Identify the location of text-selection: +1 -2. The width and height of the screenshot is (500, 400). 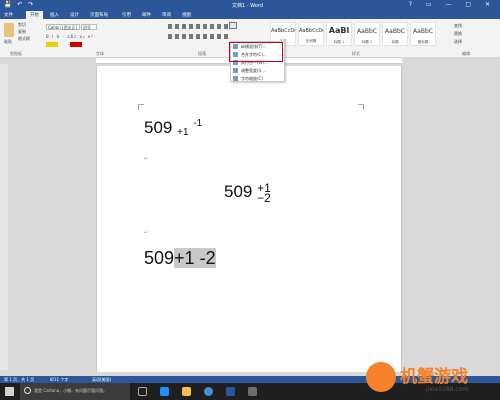
(195, 258).